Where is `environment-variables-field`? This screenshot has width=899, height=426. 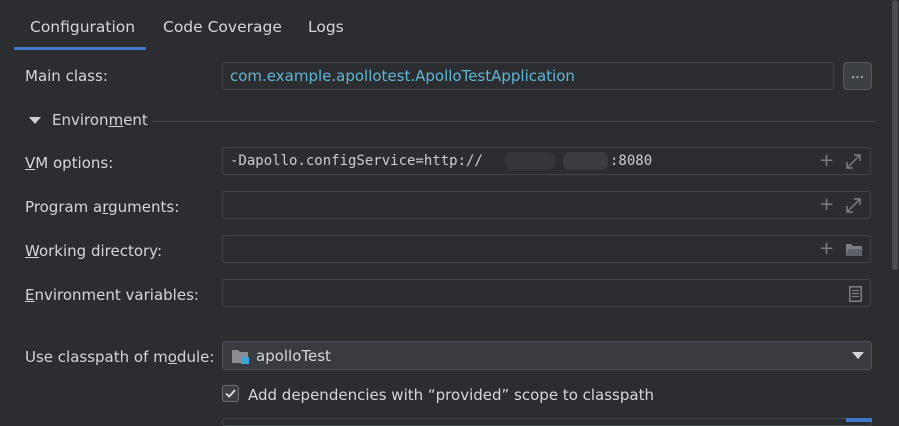
environment-variables-field is located at coordinates (546, 293).